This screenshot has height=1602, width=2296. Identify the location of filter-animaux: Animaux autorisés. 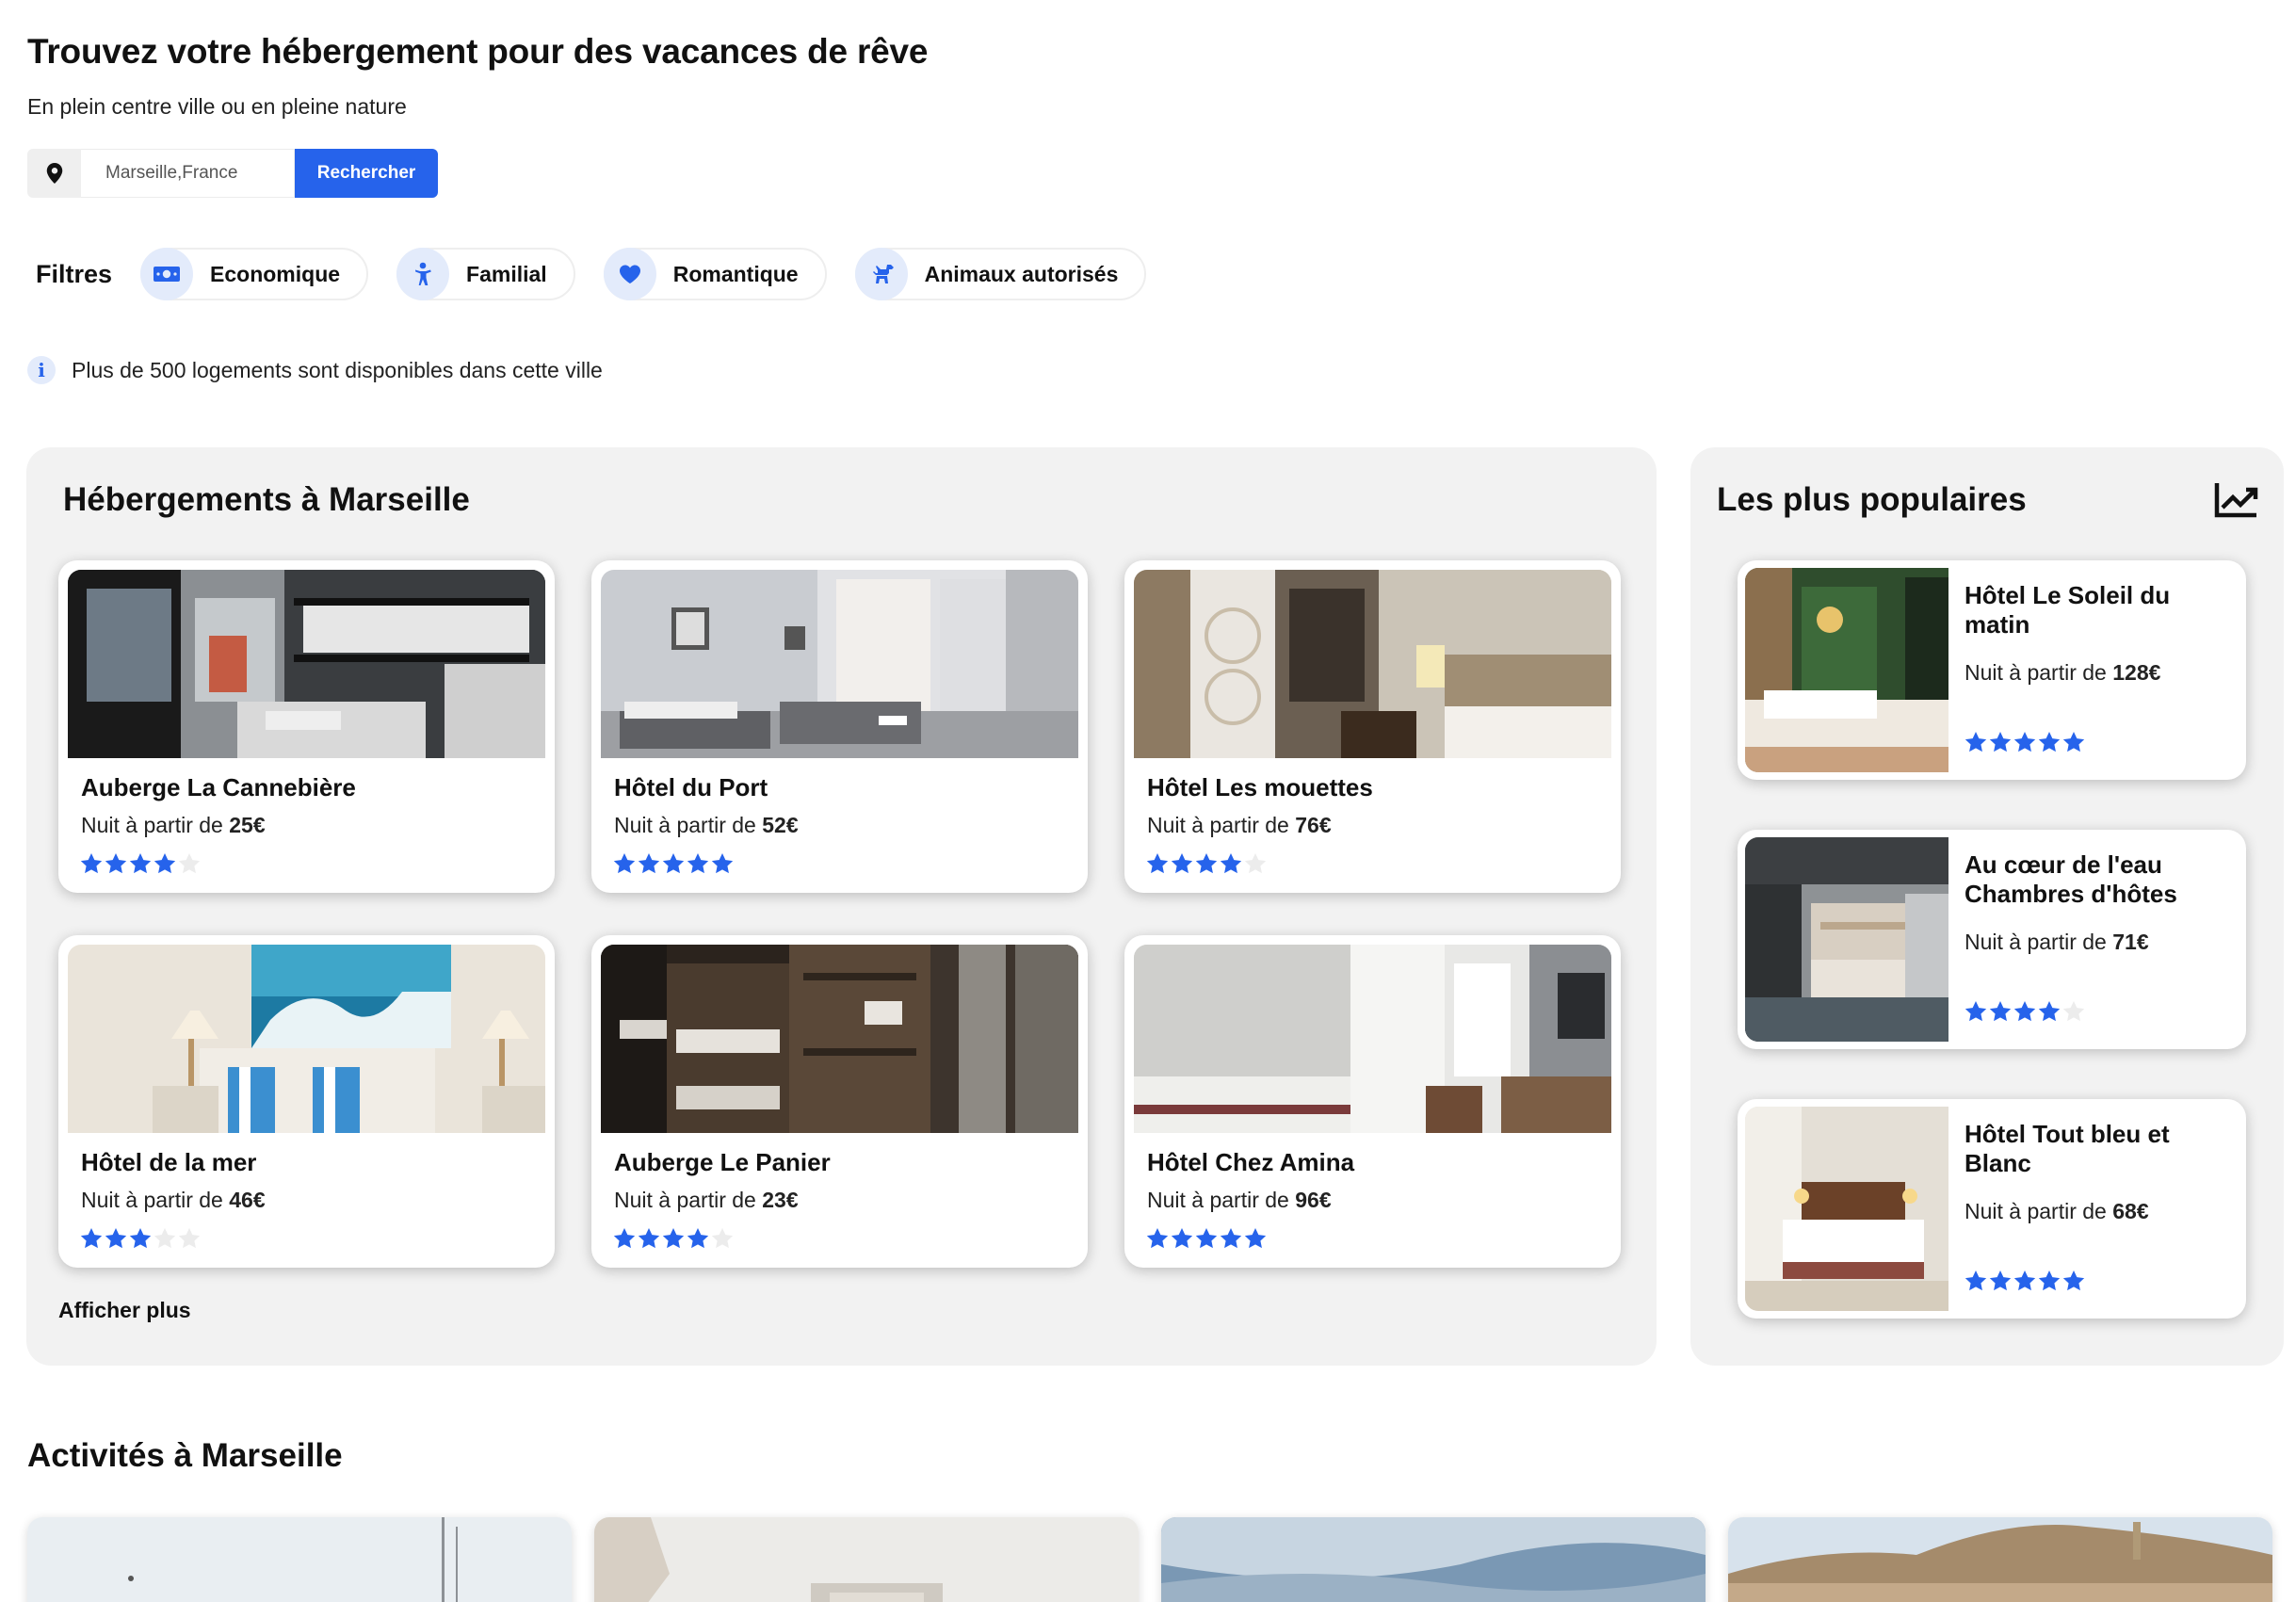
(1000, 274).